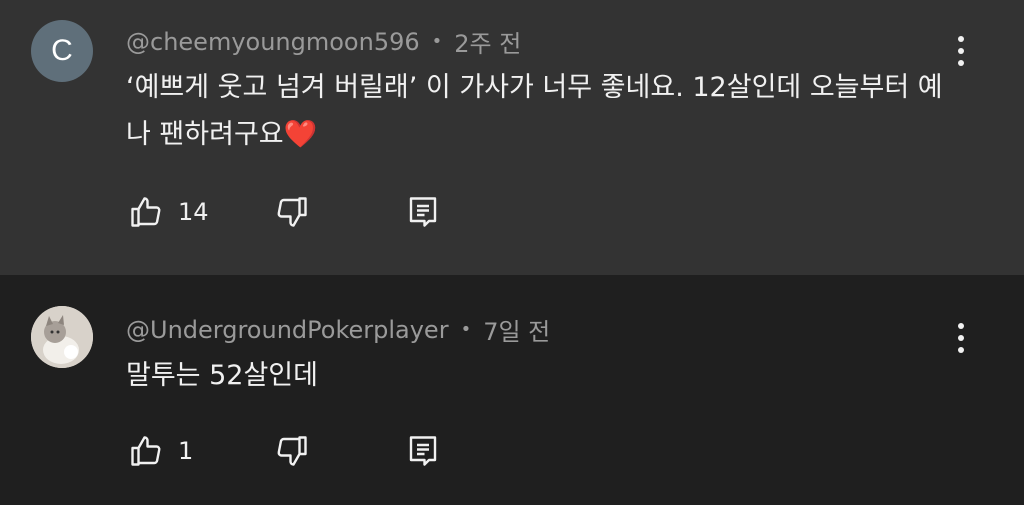 This screenshot has width=1024, height=505. I want to click on like-count: 14, so click(193, 212).